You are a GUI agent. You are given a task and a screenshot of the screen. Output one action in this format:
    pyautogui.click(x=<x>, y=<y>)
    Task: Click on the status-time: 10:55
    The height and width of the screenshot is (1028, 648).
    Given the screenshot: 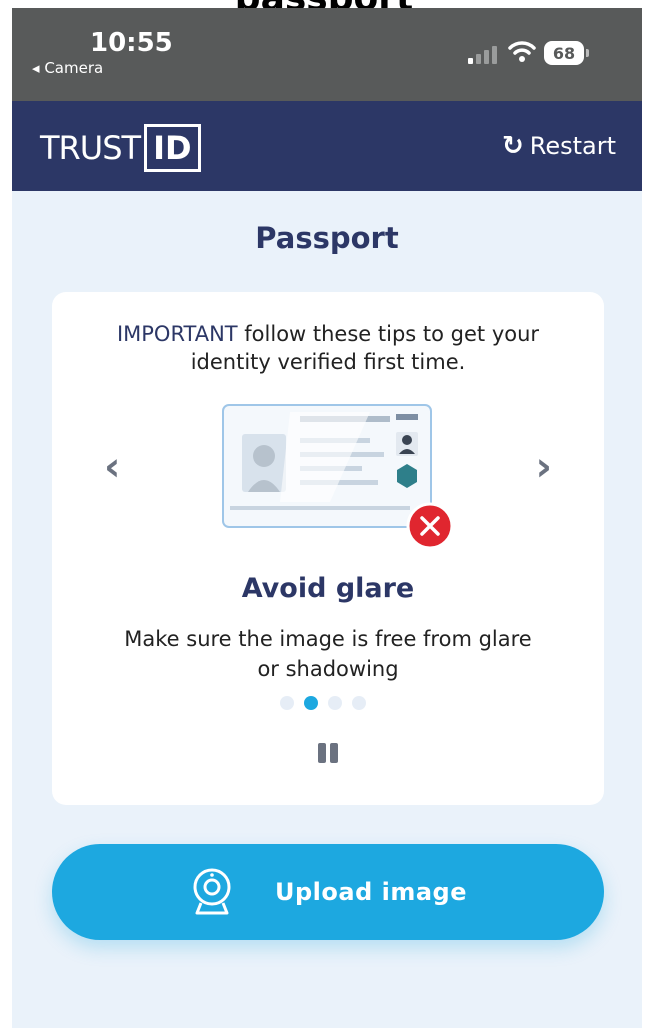 What is the action you would take?
    pyautogui.click(x=131, y=43)
    